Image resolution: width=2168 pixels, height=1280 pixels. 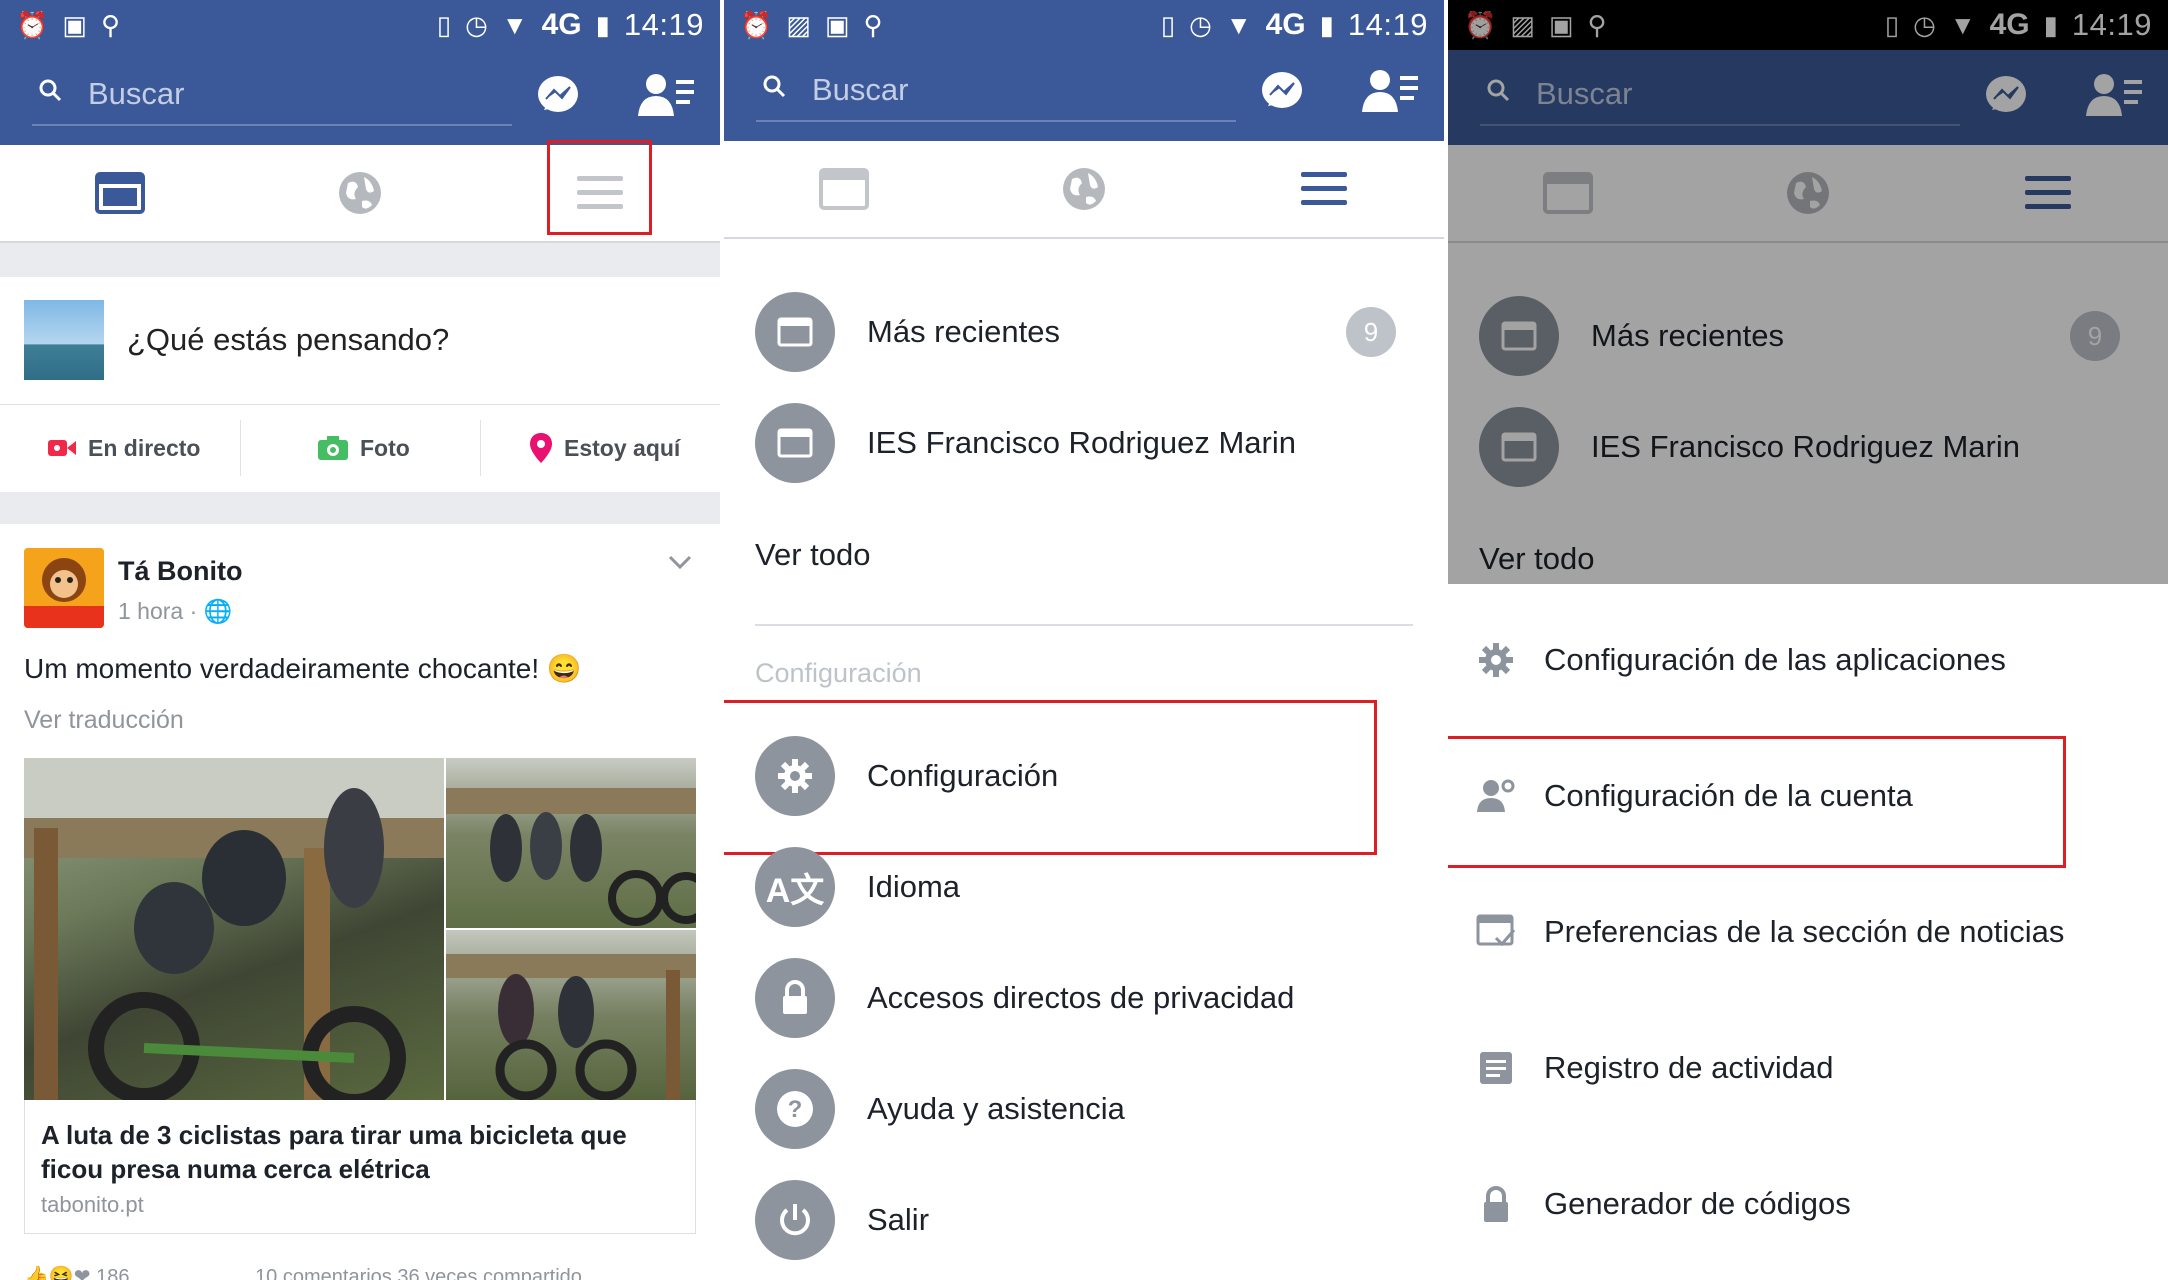 I want to click on tab-menu, so click(x=1324, y=189).